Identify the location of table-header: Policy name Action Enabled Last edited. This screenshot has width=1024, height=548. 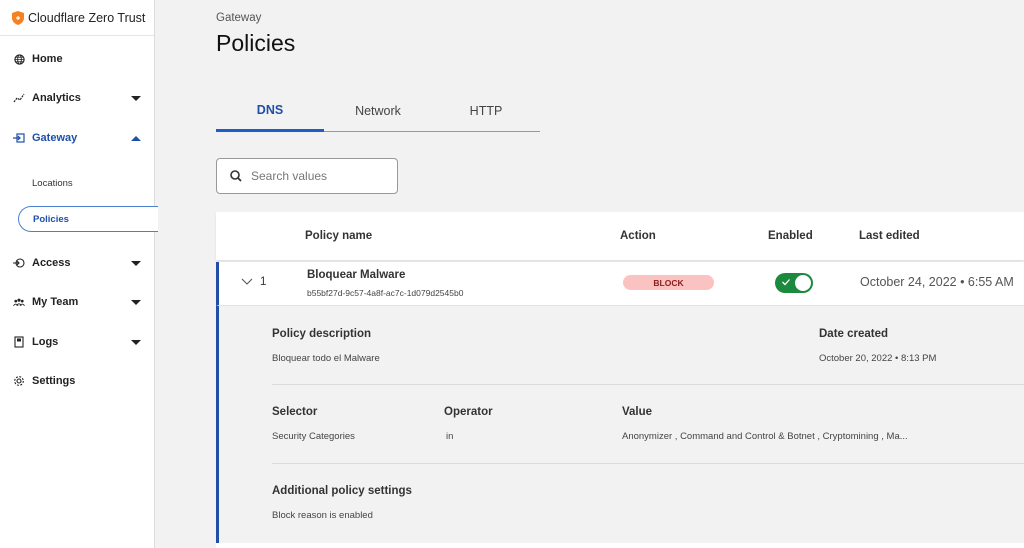
(620, 236).